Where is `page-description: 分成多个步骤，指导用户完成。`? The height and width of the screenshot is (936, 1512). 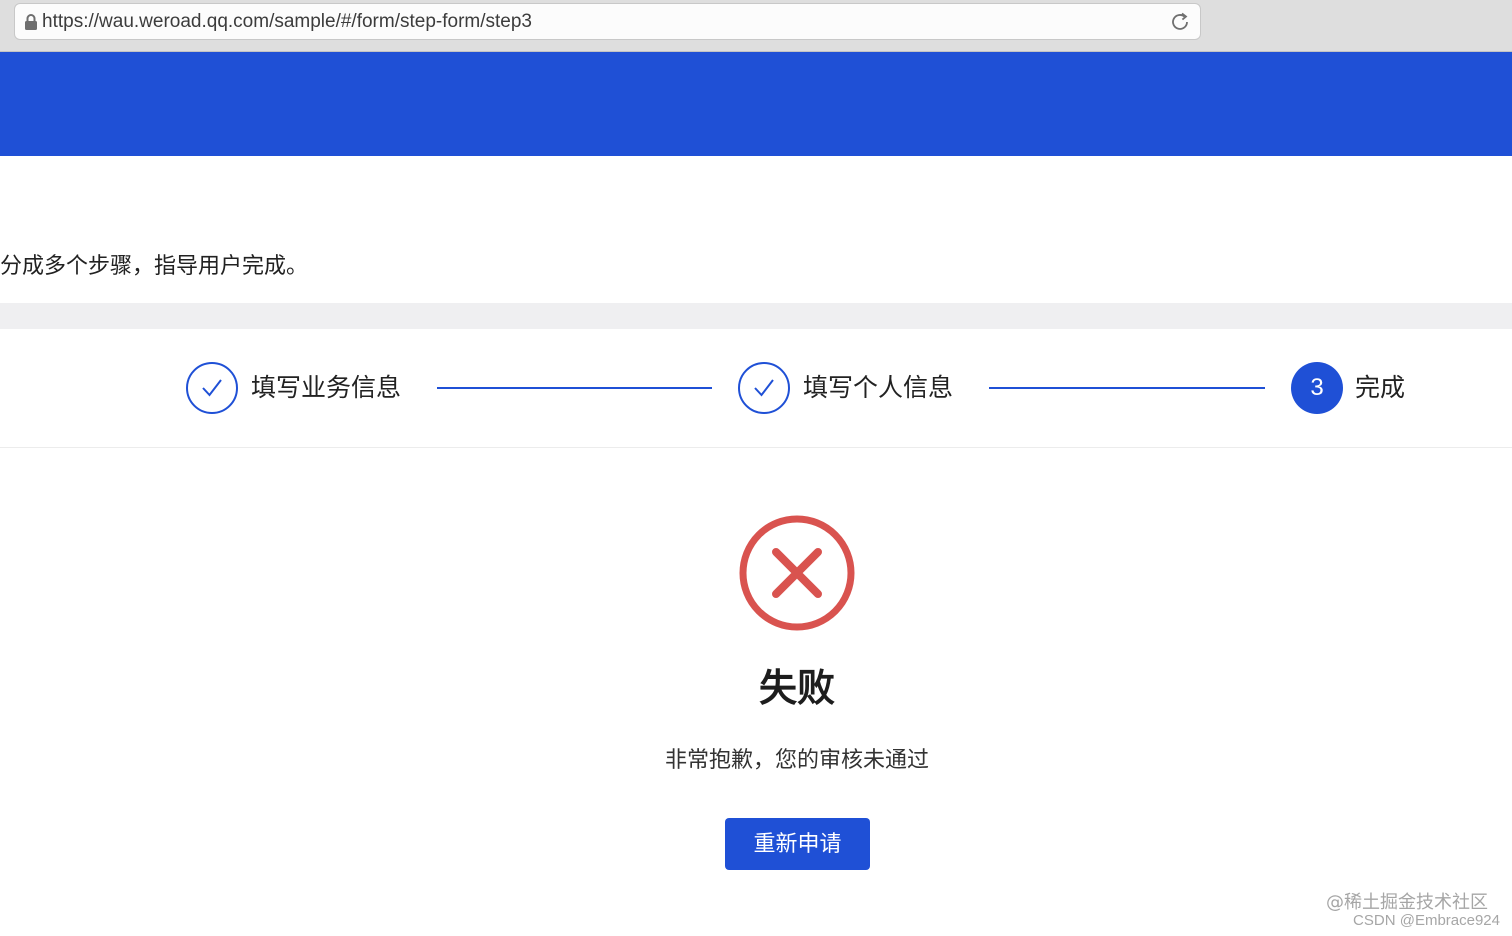
page-description: 分成多个步骤，指导用户完成。 is located at coordinates (154, 266).